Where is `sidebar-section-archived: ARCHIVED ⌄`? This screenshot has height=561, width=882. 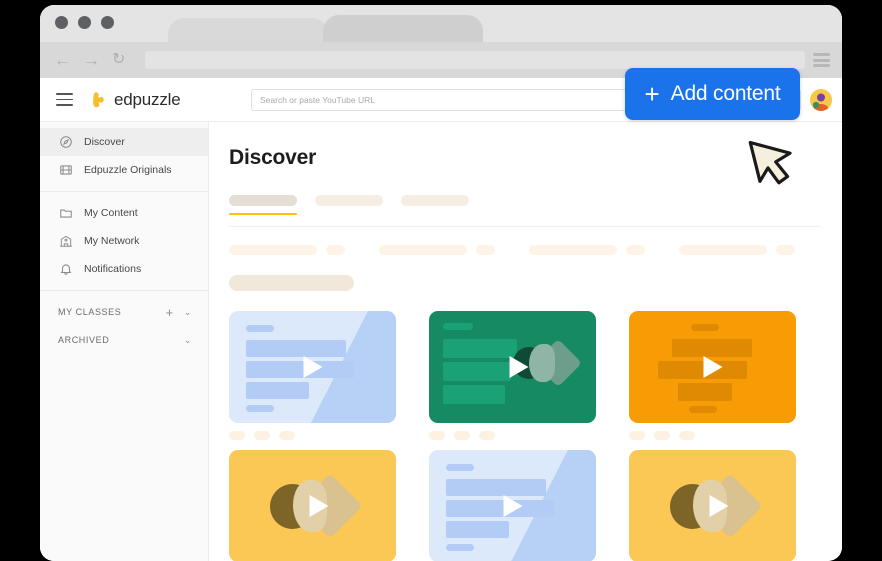
sidebar-section-archived: ARCHIVED ⌄ is located at coordinates (124, 340).